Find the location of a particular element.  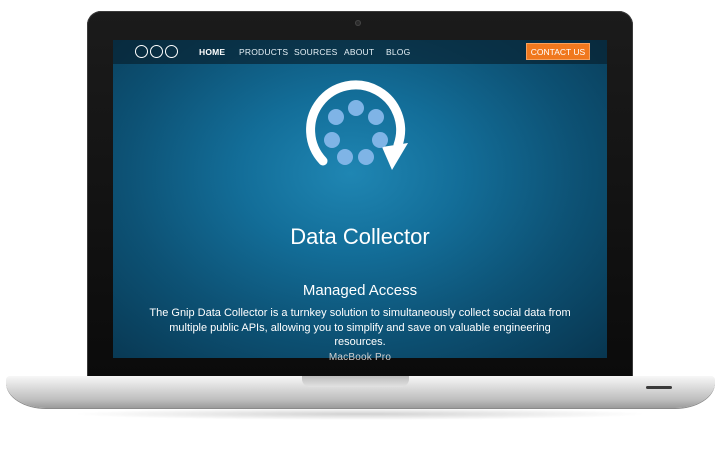

laptop-shadow is located at coordinates (360, 414).